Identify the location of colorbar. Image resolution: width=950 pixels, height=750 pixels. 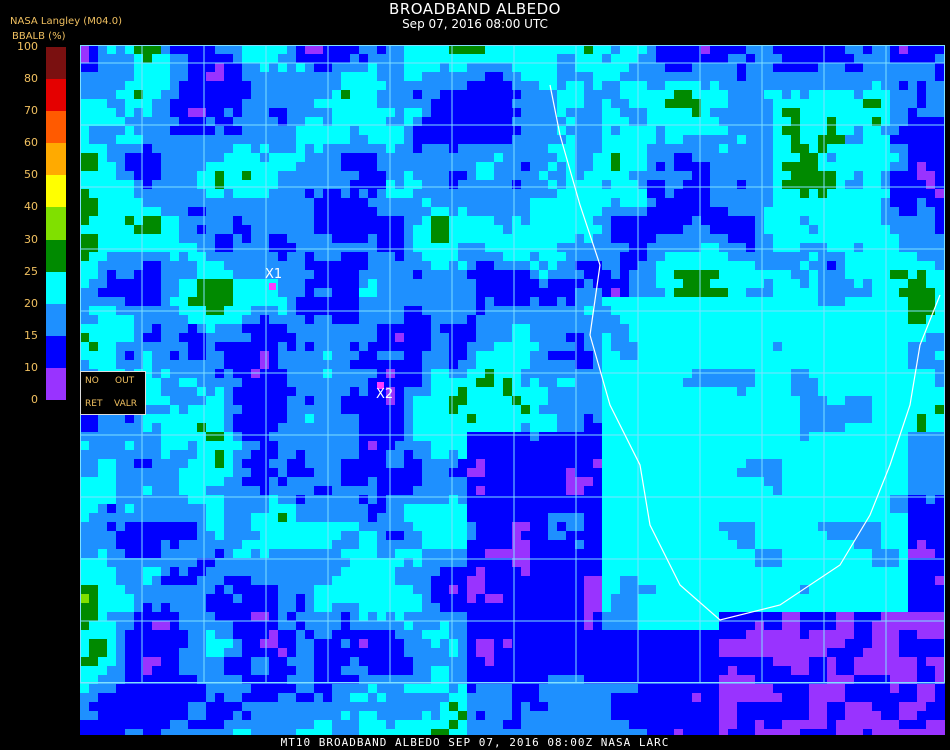
(56, 224).